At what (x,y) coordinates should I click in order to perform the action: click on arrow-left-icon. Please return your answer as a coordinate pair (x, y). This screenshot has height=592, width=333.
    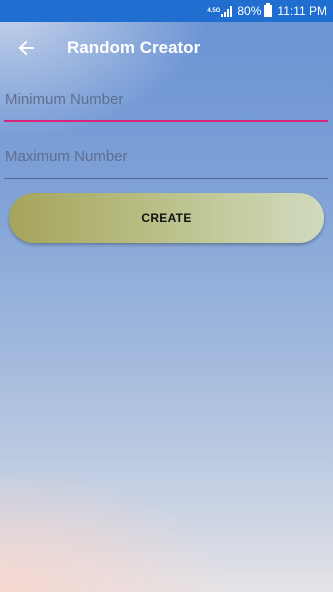
    Looking at the image, I should click on (26, 48).